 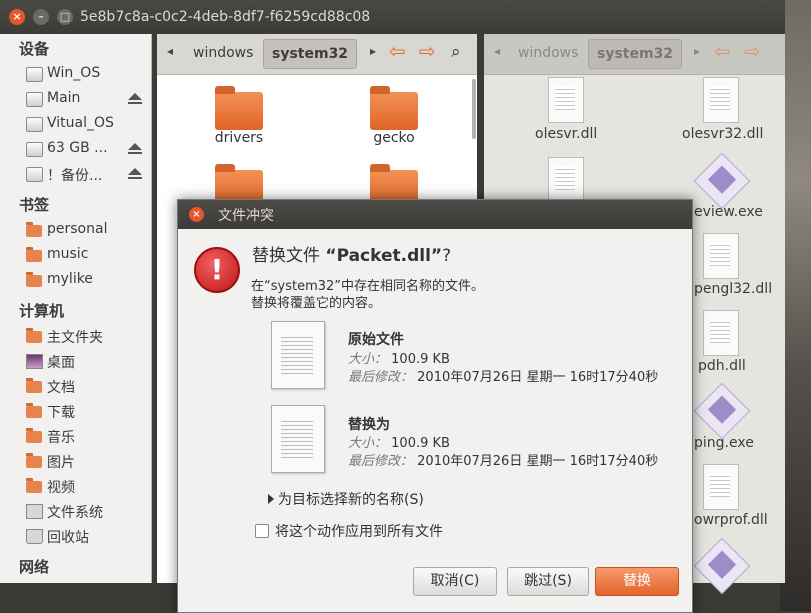 I want to click on expander-arrow-icon, so click(x=271, y=499).